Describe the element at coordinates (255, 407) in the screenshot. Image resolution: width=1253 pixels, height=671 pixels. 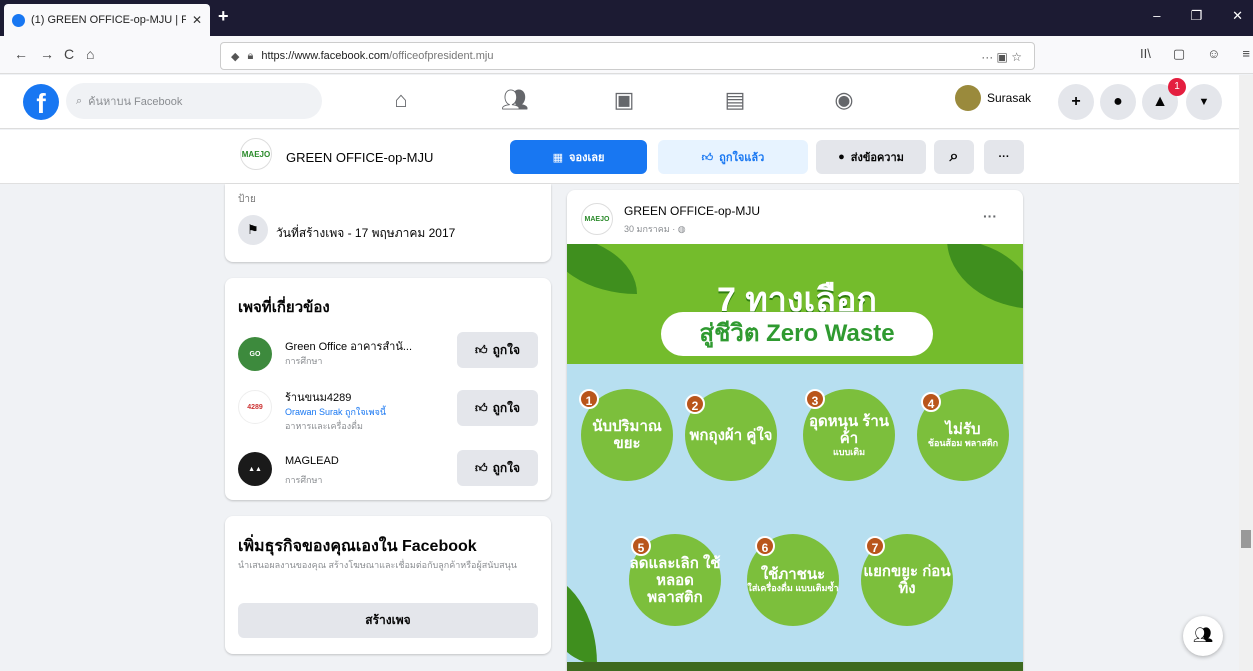
I see `related-page-avatar: 4289` at that location.